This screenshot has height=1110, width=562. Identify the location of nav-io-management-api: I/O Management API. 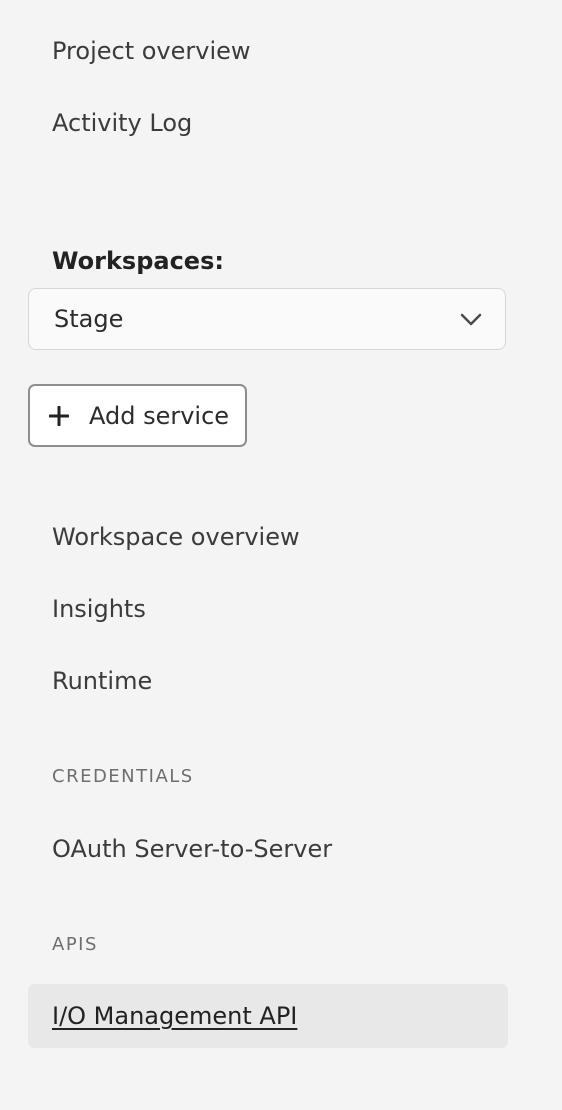
(268, 1016).